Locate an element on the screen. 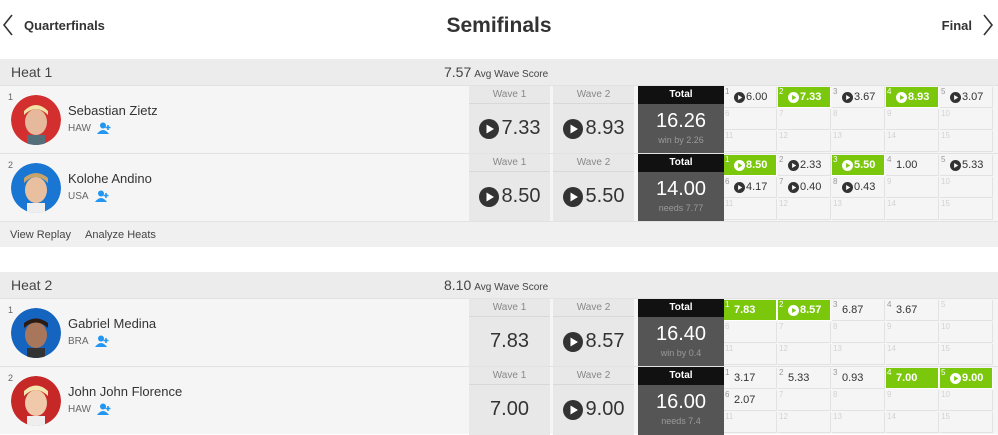 The image size is (998, 435). wave-score-cell: 6 2.07 is located at coordinates (750, 400).